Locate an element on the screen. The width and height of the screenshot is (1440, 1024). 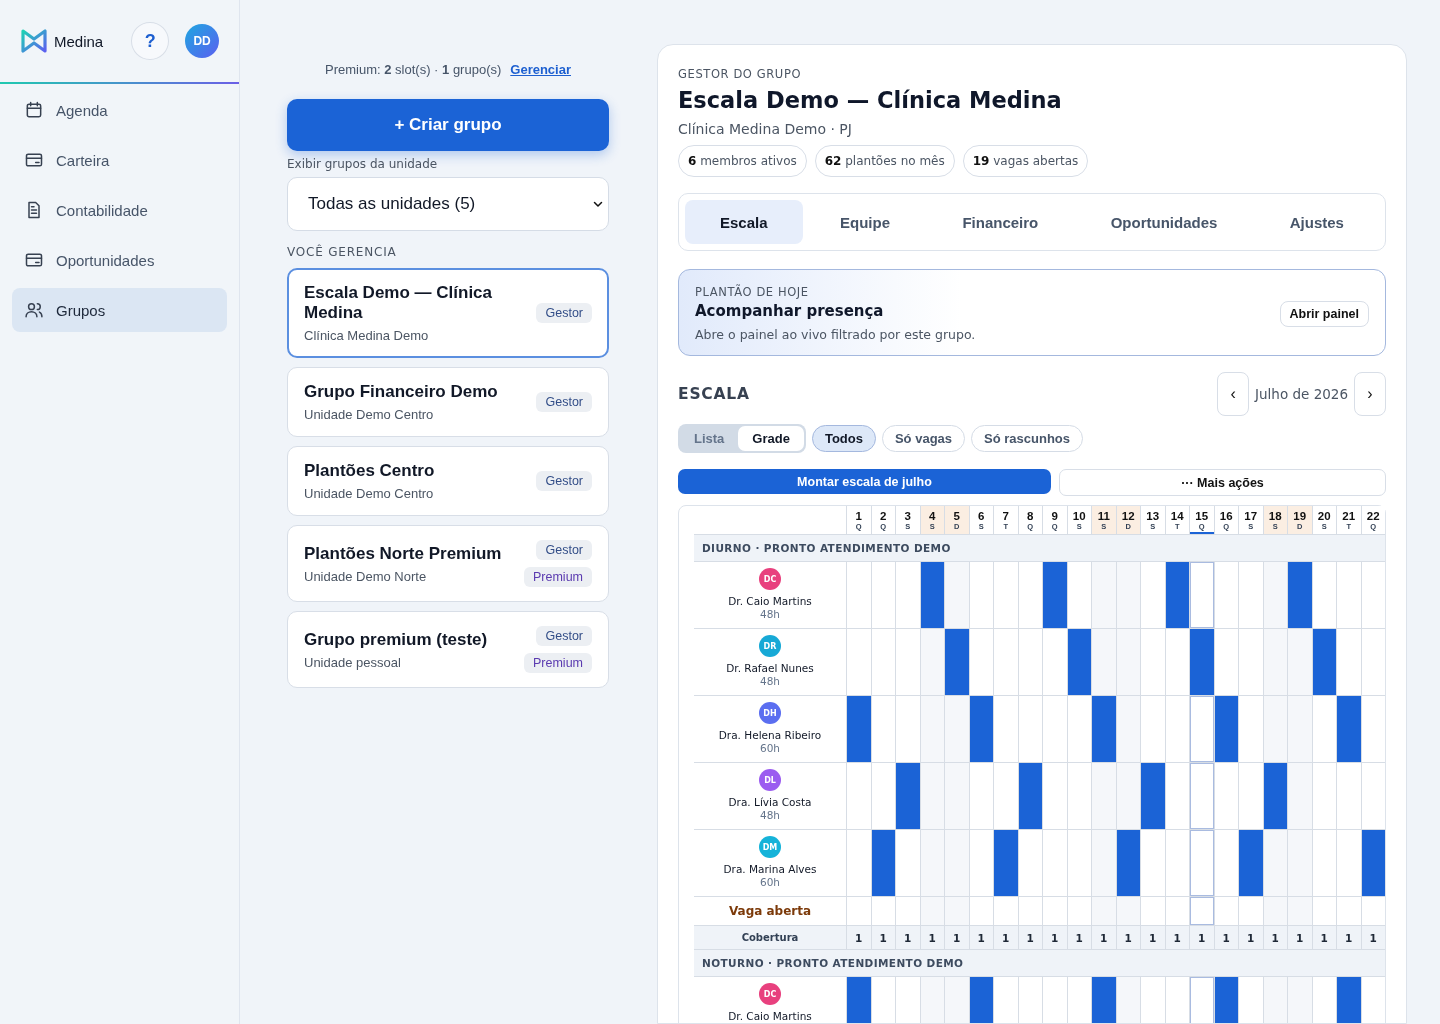
group-unit: Unidade Demo Centro is located at coordinates (369, 493).